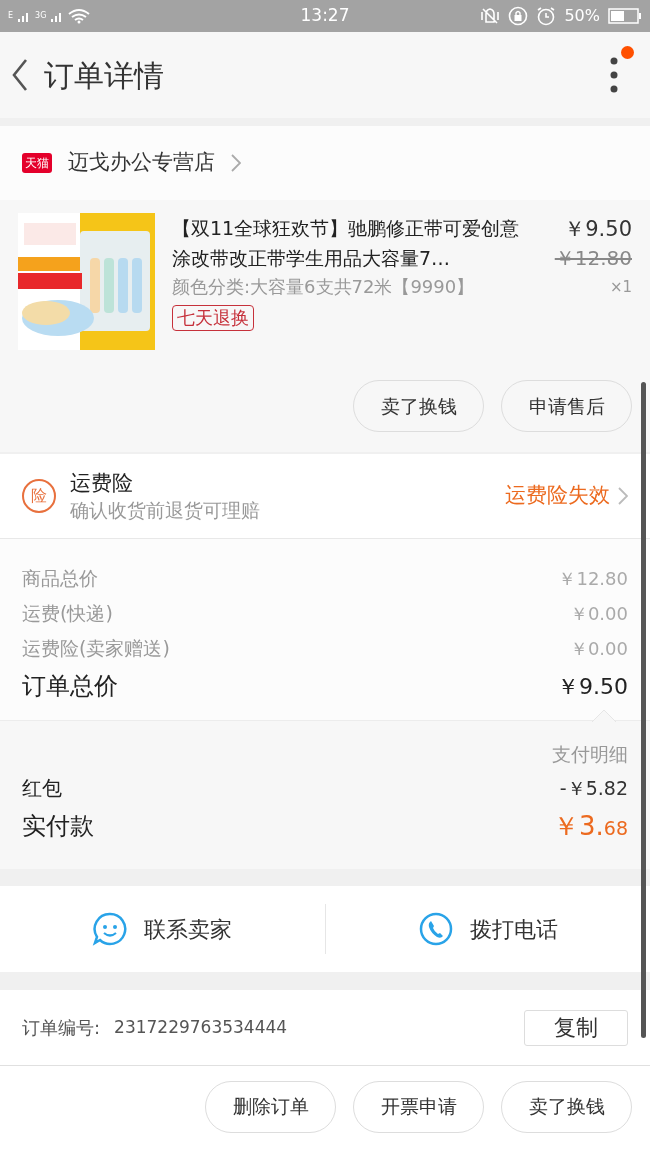  Describe the element at coordinates (79, 16) in the screenshot. I see `wifi-icon` at that location.